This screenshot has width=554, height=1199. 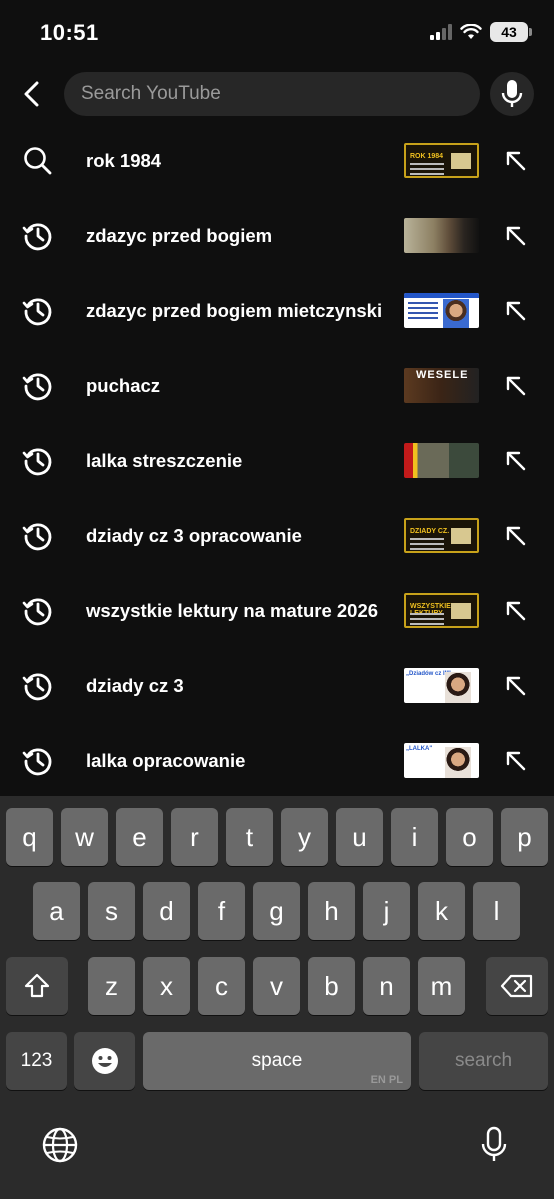 I want to click on wifi-icon, so click(x=471, y=31).